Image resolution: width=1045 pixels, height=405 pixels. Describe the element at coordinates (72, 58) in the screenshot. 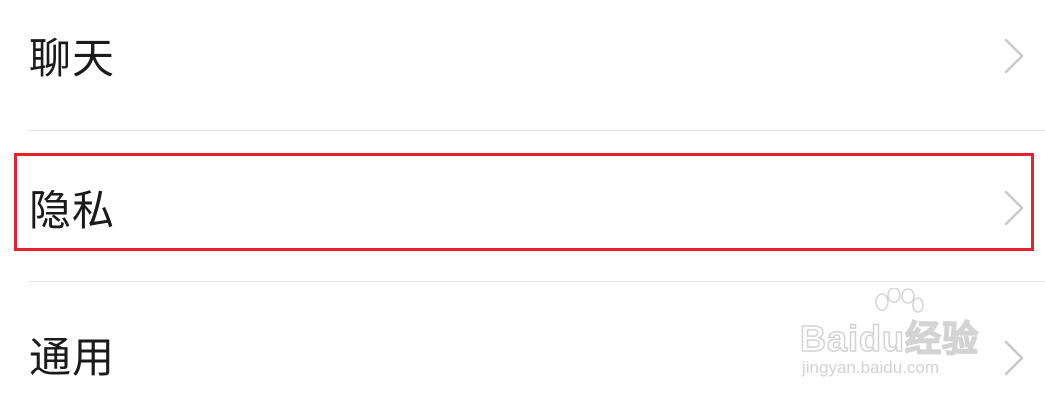

I see `settings-item-label: 聊天` at that location.